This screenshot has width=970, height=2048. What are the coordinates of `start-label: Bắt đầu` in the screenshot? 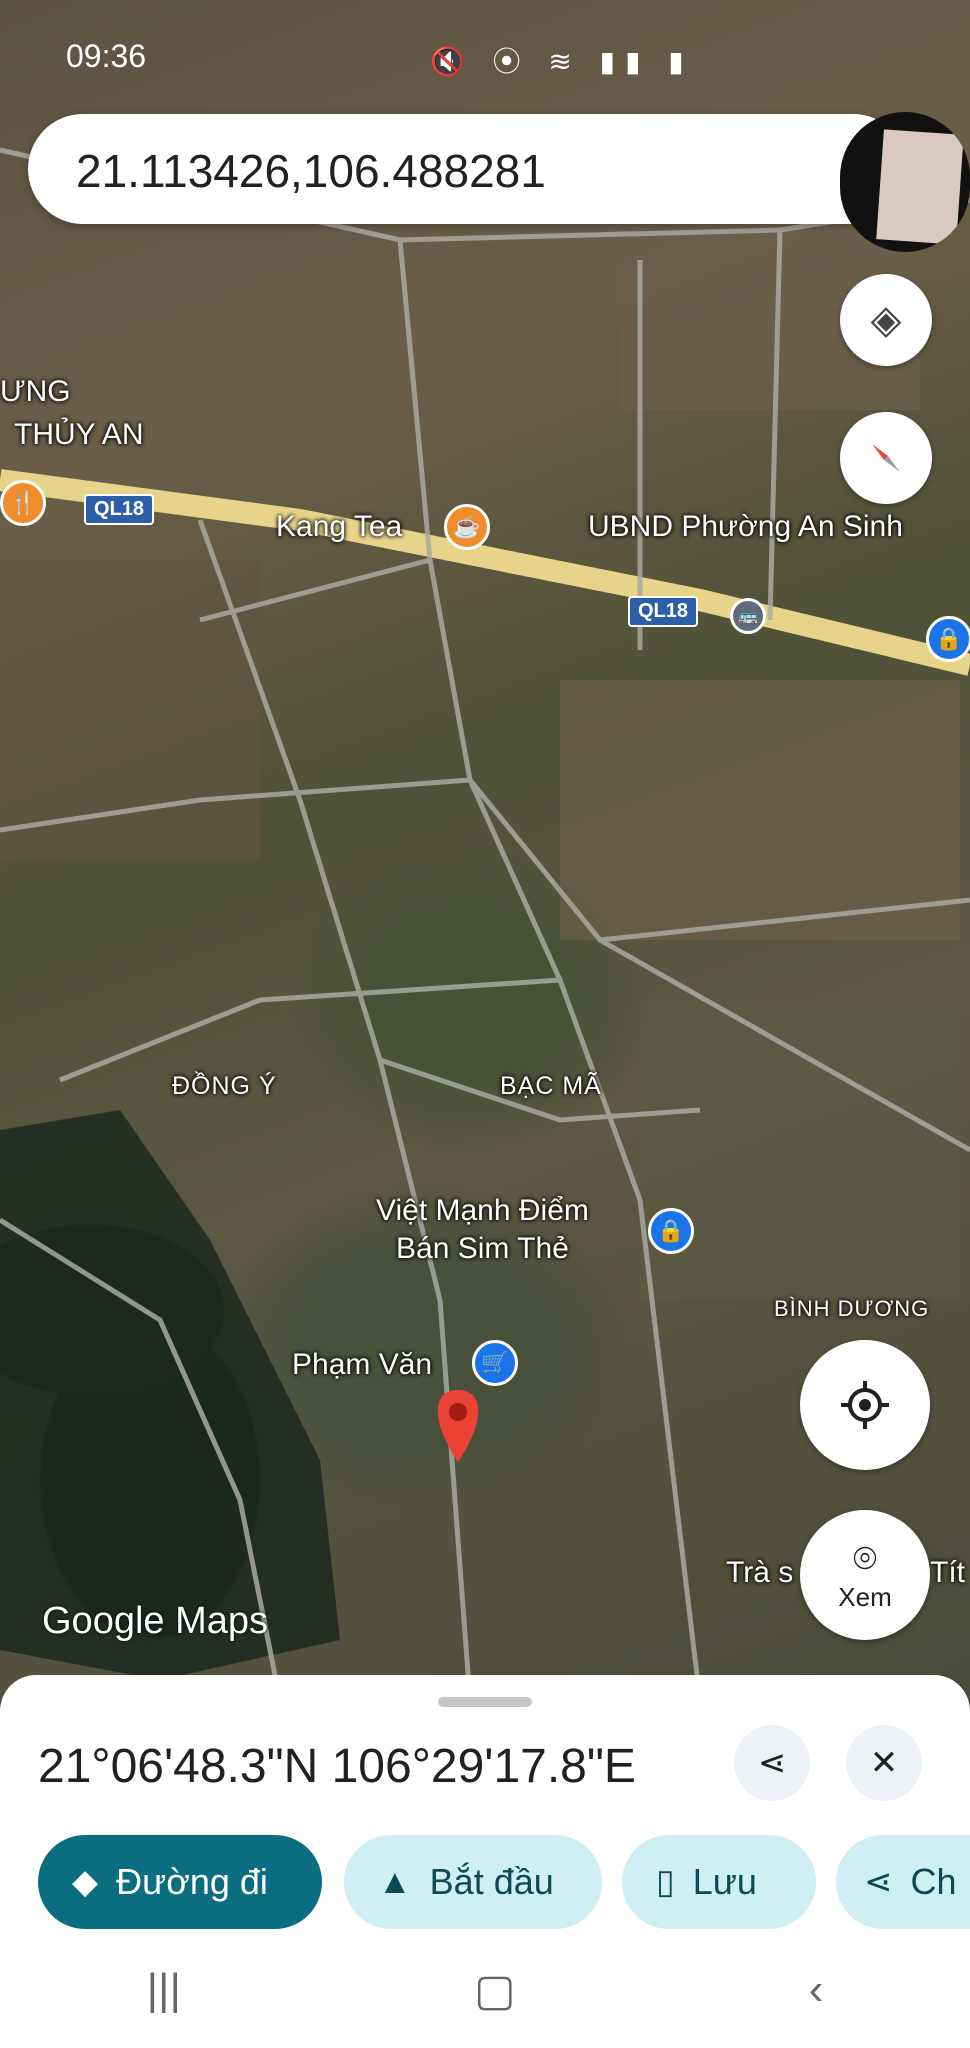 It's located at (491, 1881).